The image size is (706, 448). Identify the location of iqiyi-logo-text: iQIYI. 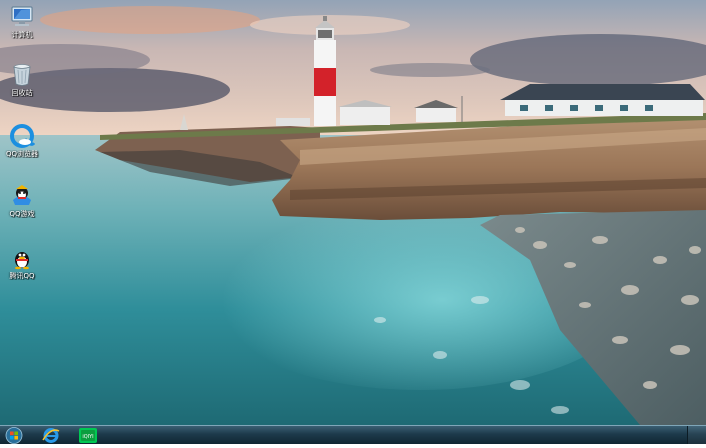
(87, 437).